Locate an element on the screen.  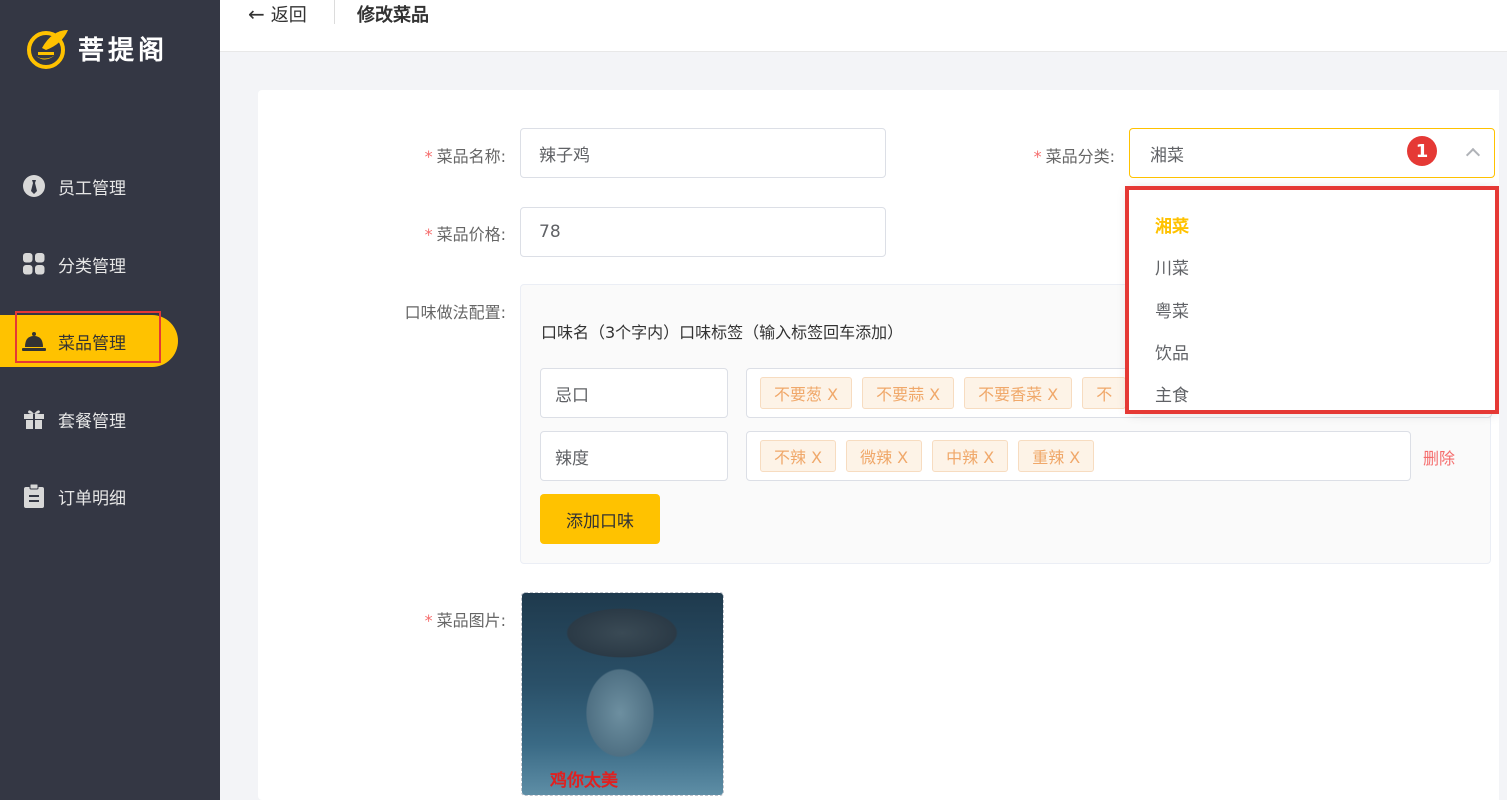
flavor-tags-input: 不辣 X 微辣 X 中辣 X 重辣 X is located at coordinates (1078, 456).